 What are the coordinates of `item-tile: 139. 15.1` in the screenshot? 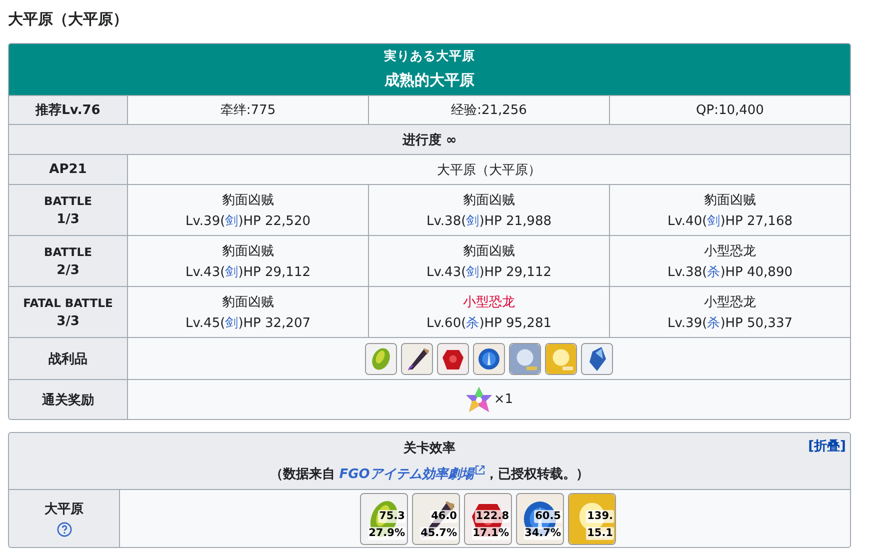 It's located at (592, 518).